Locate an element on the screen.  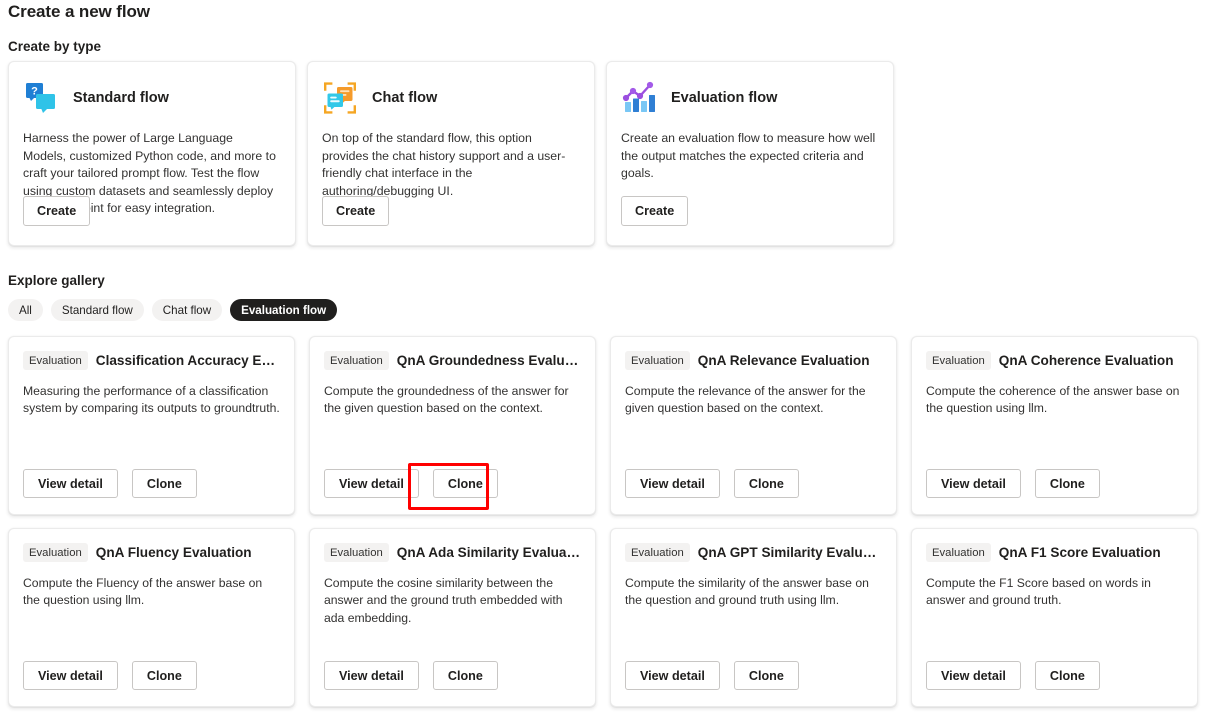
gallery-card-header: Evaluation QnA GPT Similarity Evaluation is located at coordinates (753, 552).